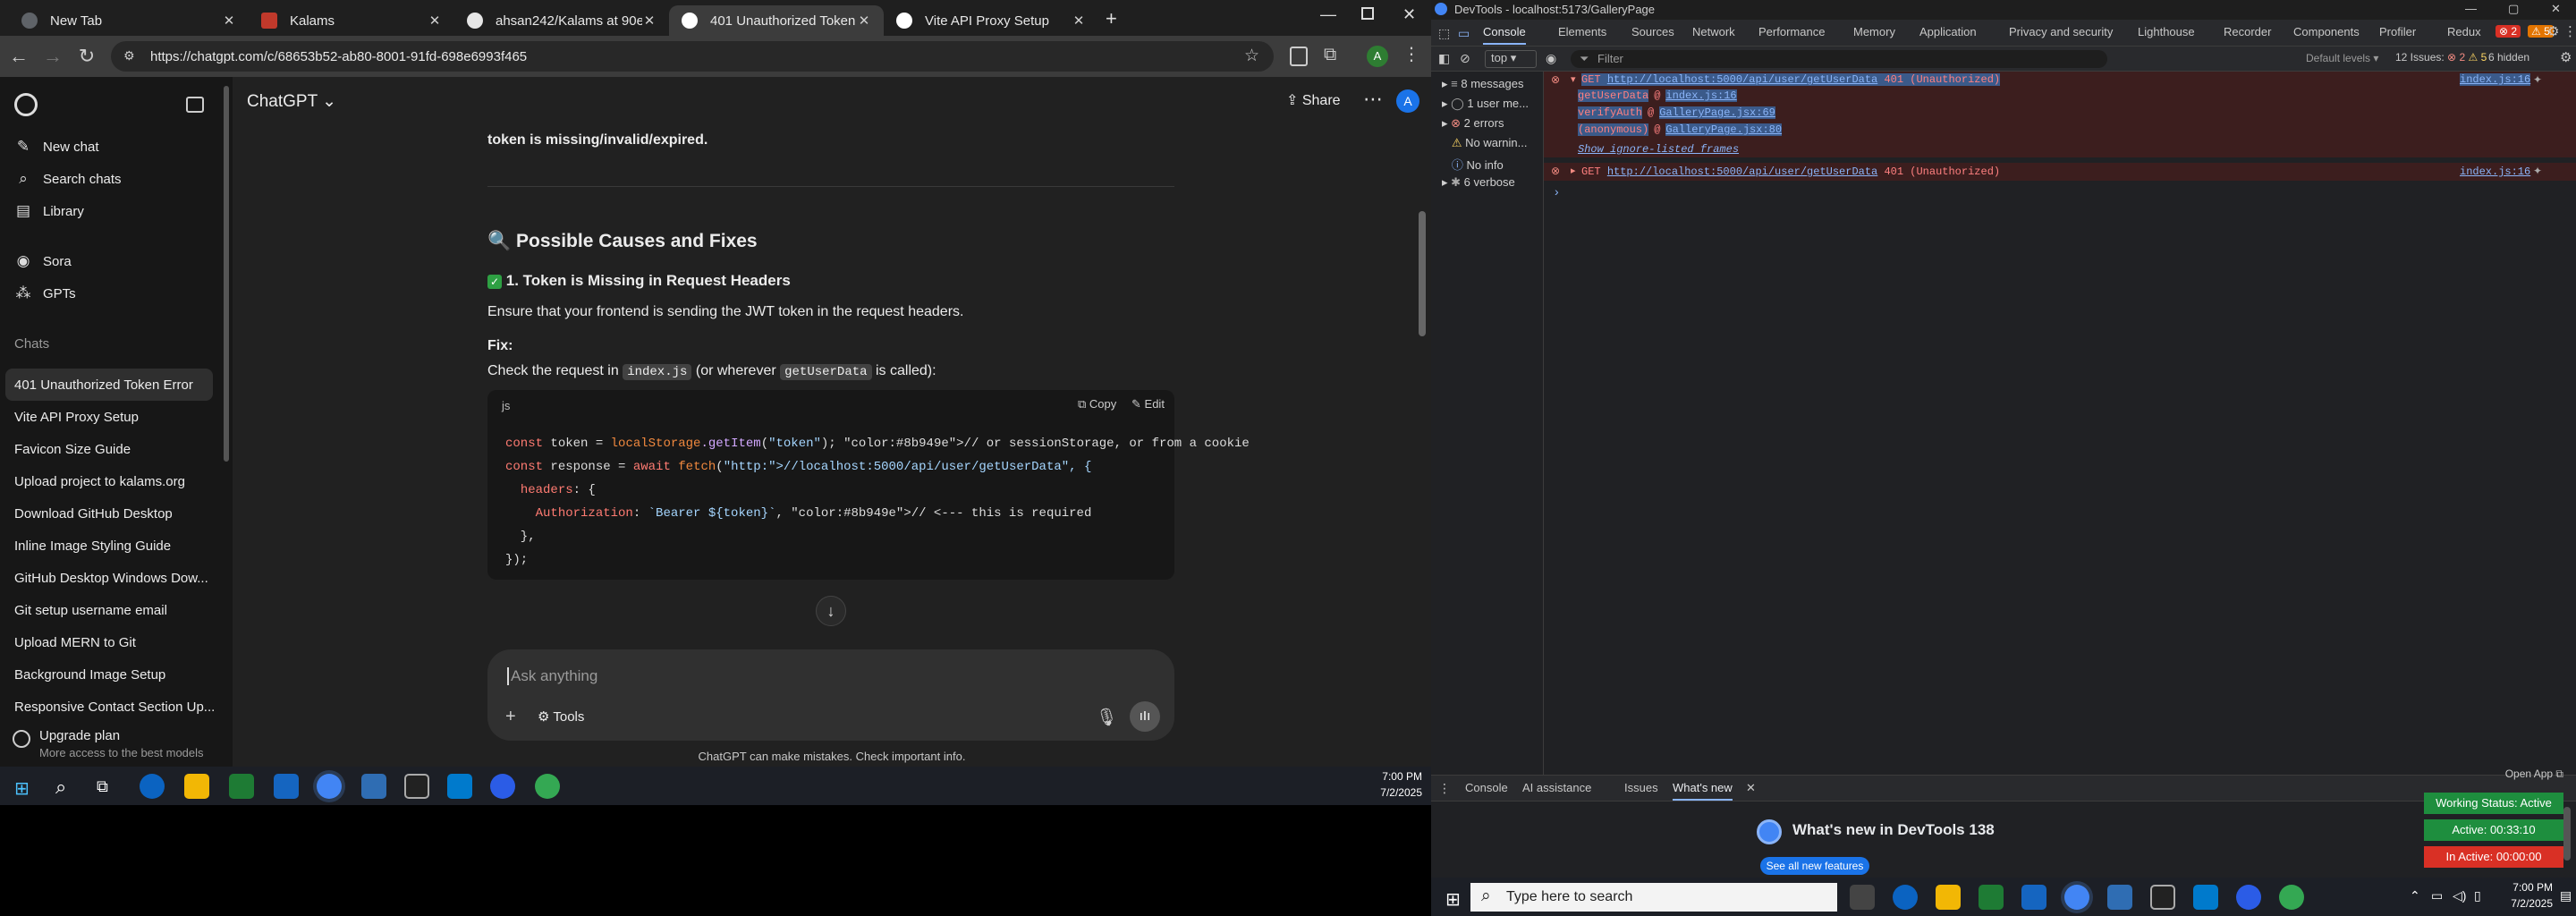 Image resolution: width=2576 pixels, height=916 pixels. I want to click on volume-icon: ◁), so click(2459, 895).